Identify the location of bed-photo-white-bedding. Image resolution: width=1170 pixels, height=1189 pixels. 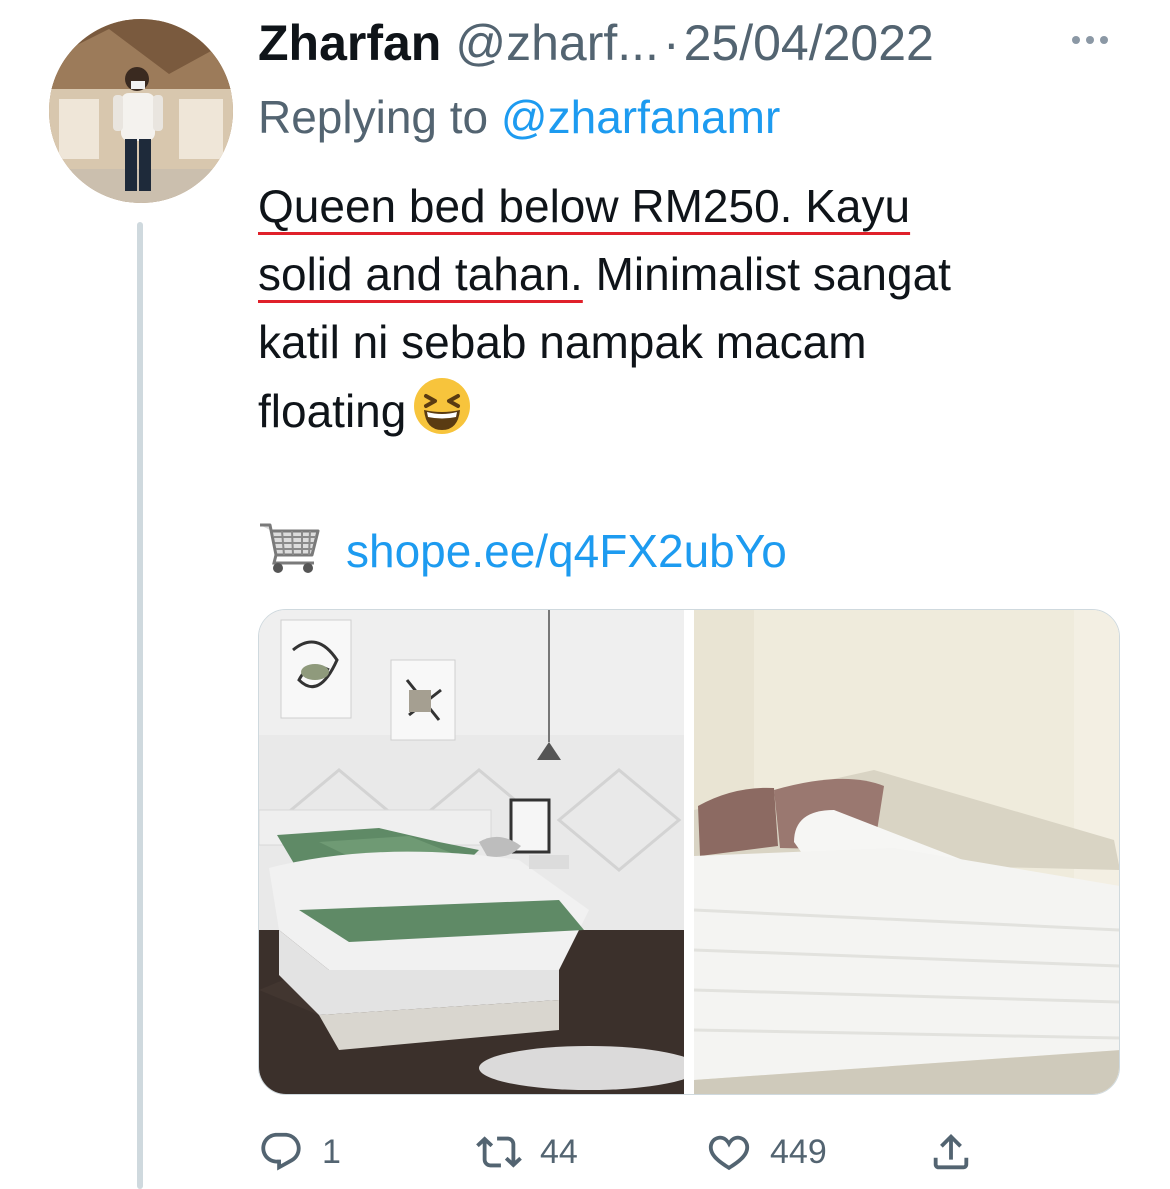
(906, 852).